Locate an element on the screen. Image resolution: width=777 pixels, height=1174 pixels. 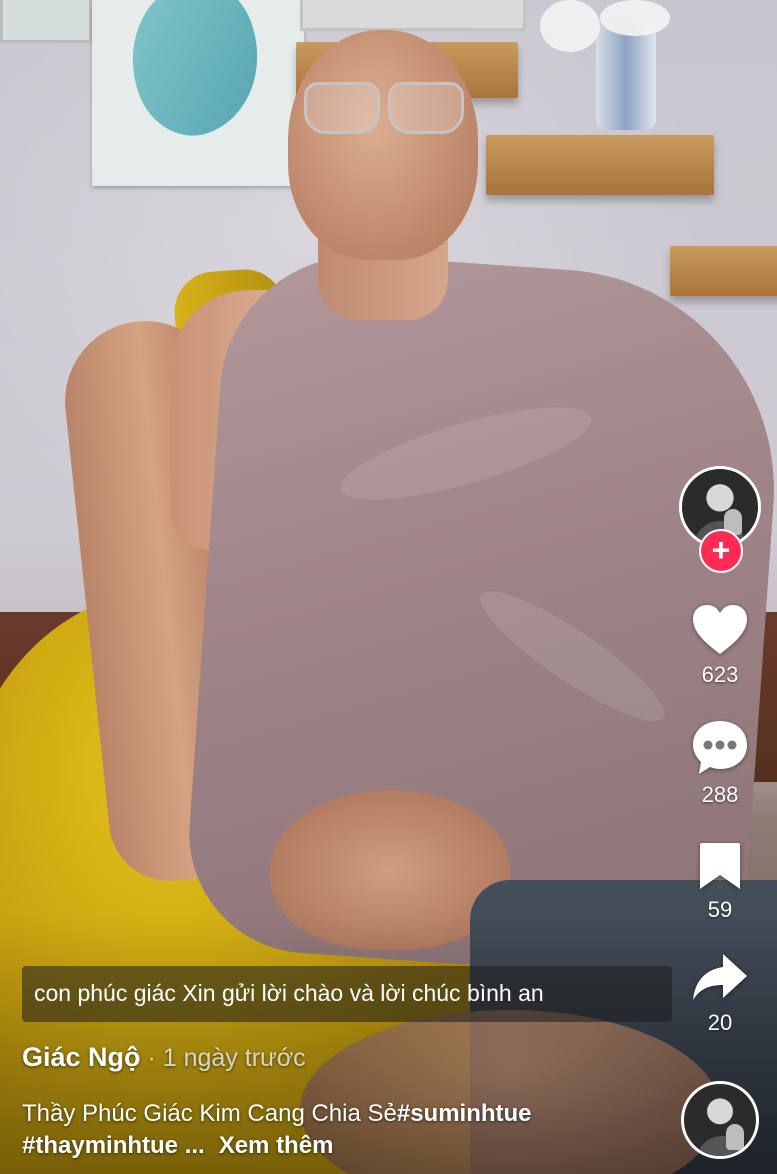
head is located at coordinates (383, 145).